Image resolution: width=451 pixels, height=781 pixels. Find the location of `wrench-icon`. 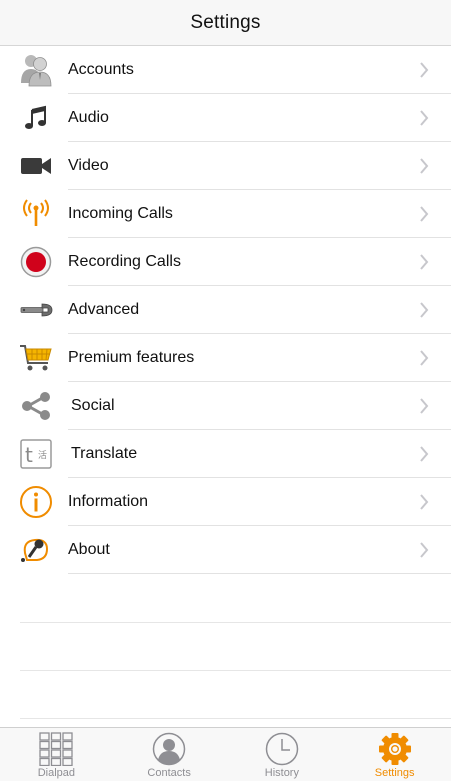

wrench-icon is located at coordinates (36, 310).